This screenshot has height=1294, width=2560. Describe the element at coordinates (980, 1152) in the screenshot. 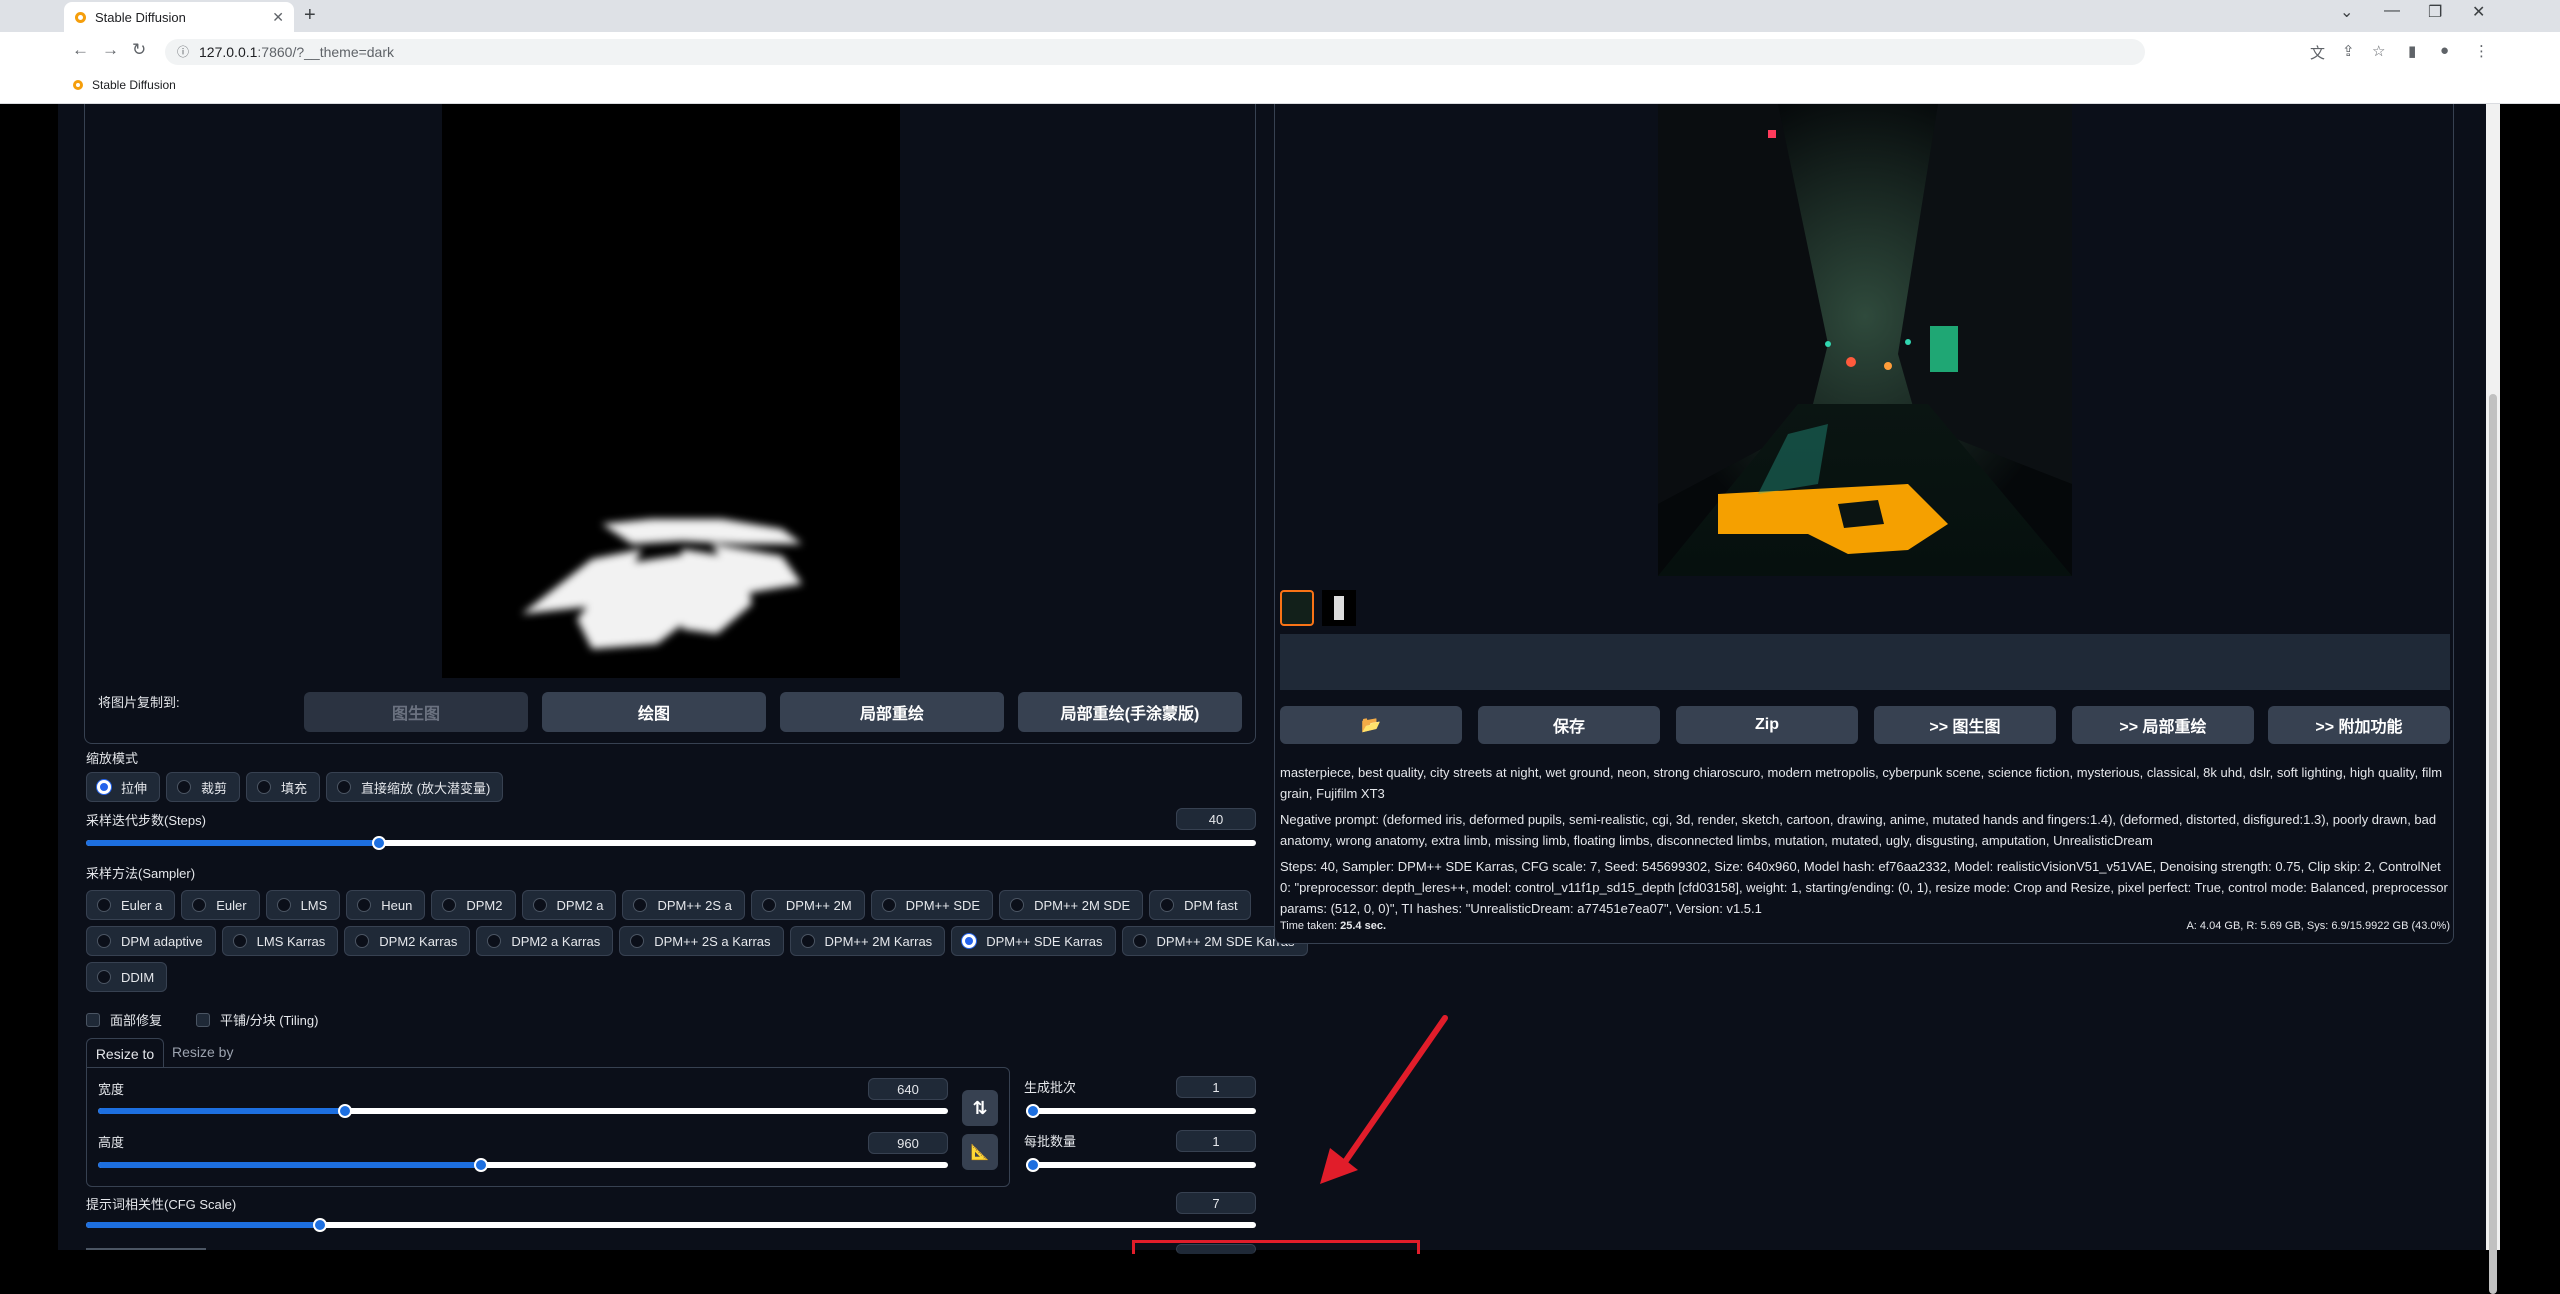

I see `aspect-ratio-icon: 📐` at that location.